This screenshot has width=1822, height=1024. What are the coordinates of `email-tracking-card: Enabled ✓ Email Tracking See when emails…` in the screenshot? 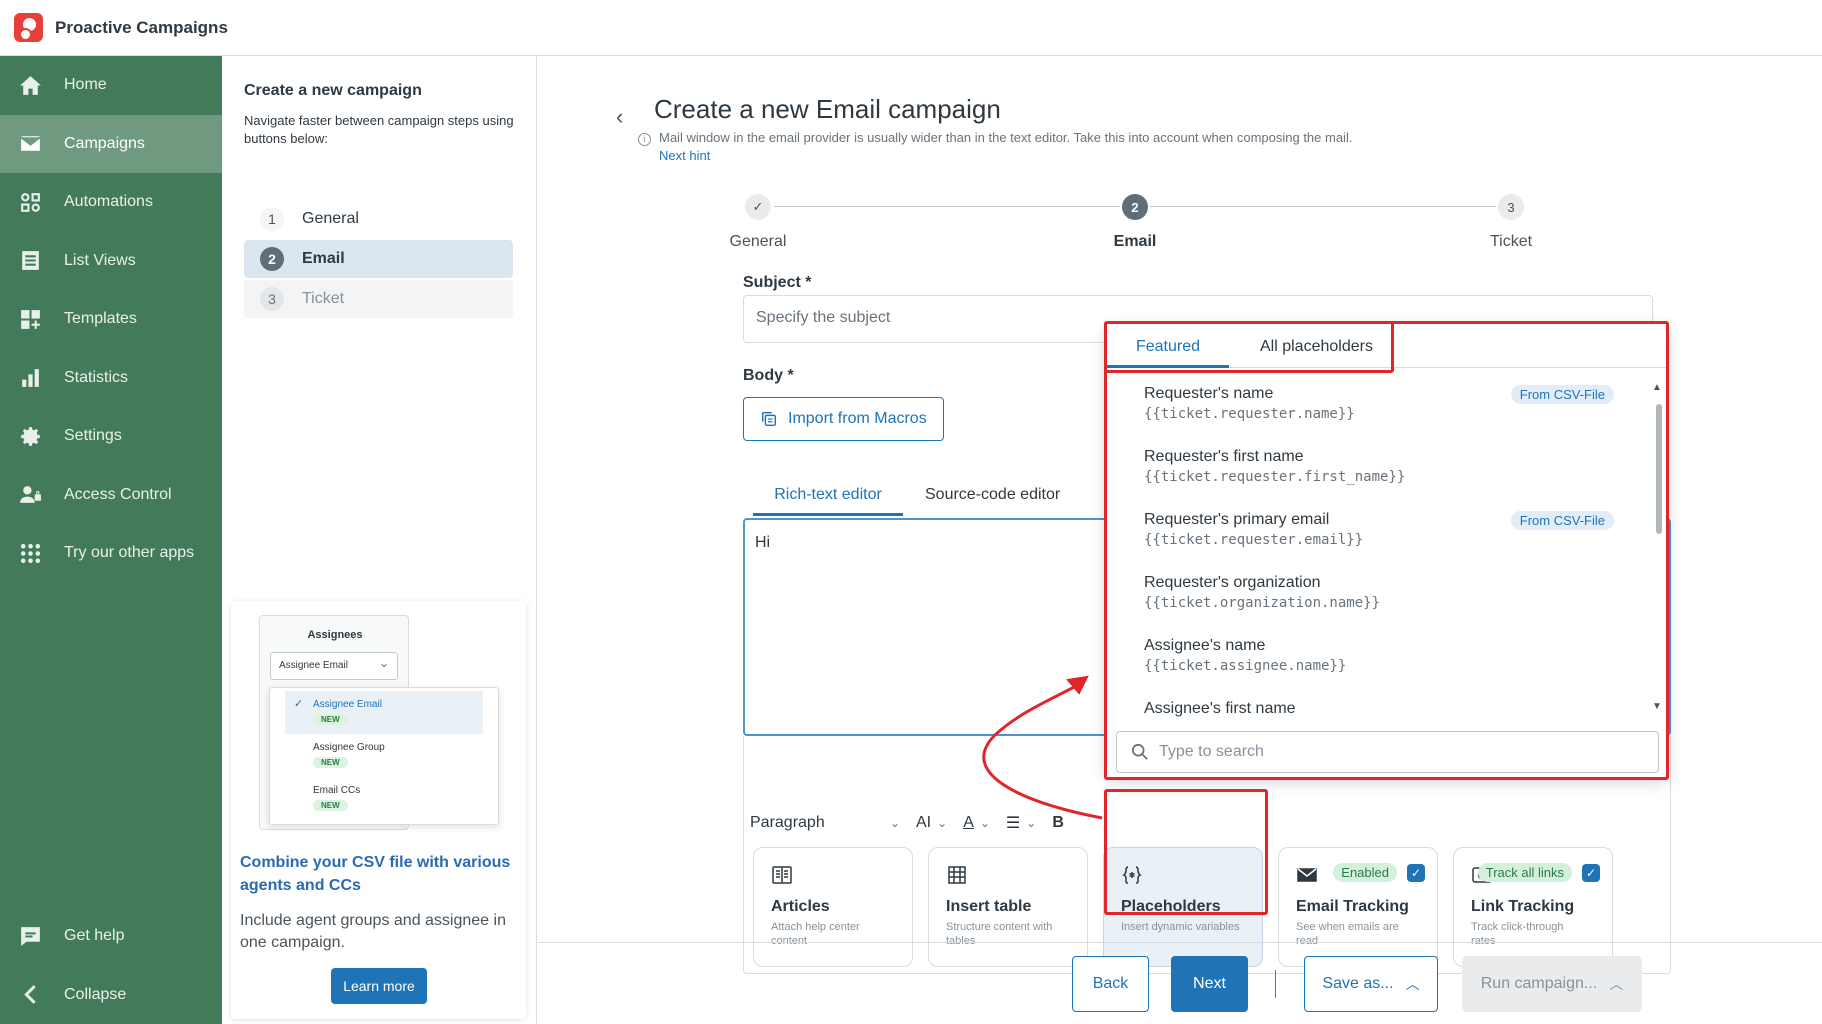 It's located at (1358, 907).